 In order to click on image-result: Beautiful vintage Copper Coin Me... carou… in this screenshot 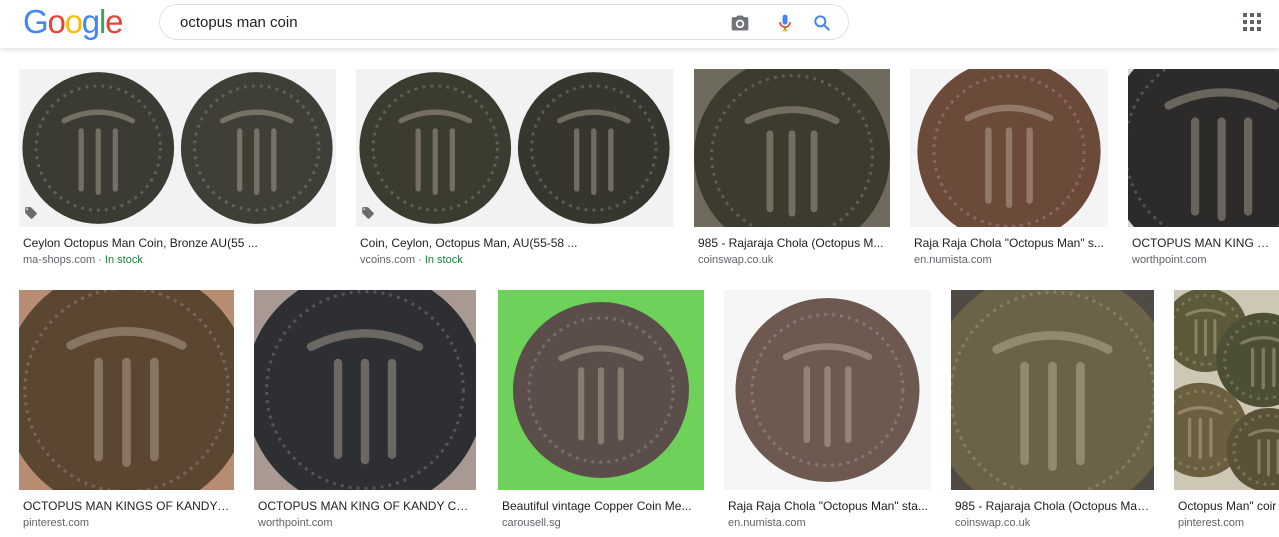, I will do `click(601, 412)`.